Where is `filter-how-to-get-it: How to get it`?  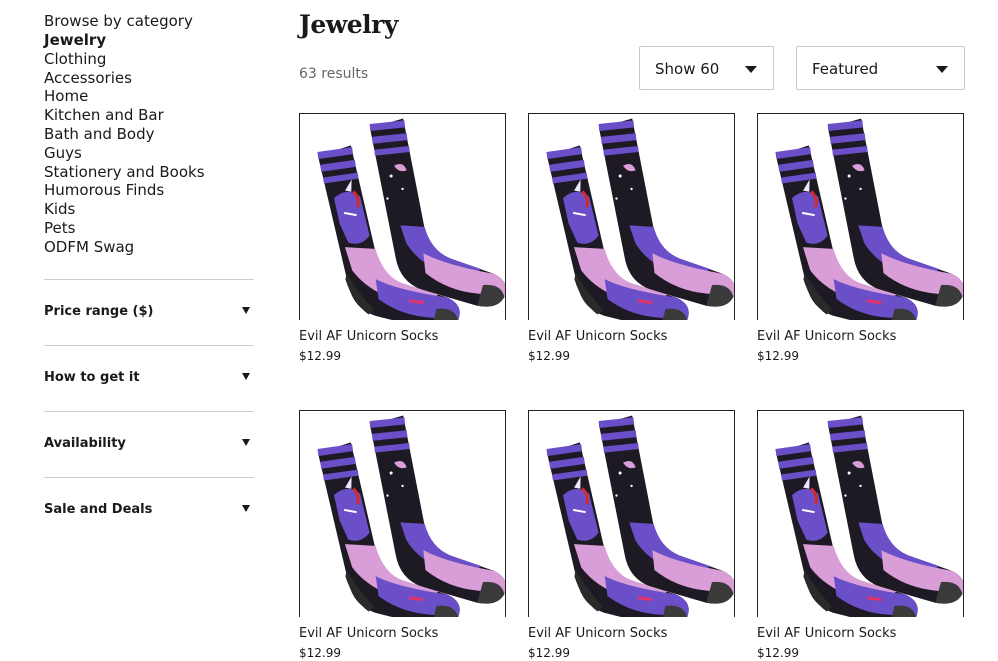
filter-how-to-get-it: How to get it is located at coordinates (149, 377).